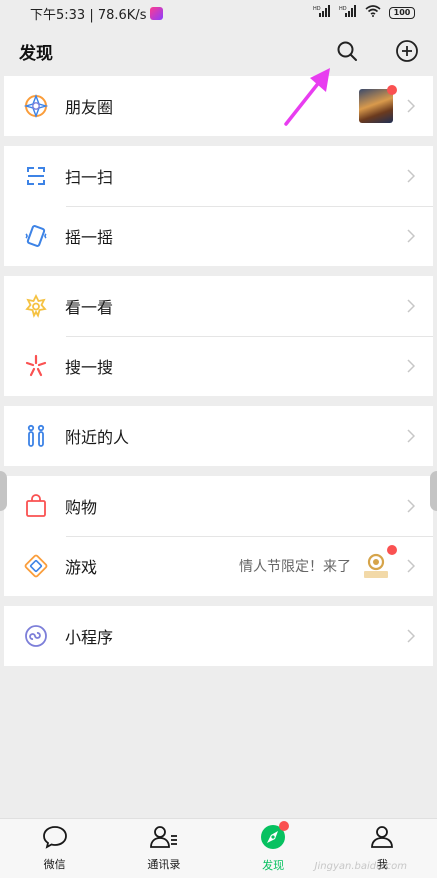 This screenshot has height=878, width=437. I want to click on search-discover-icon, so click(36, 366).